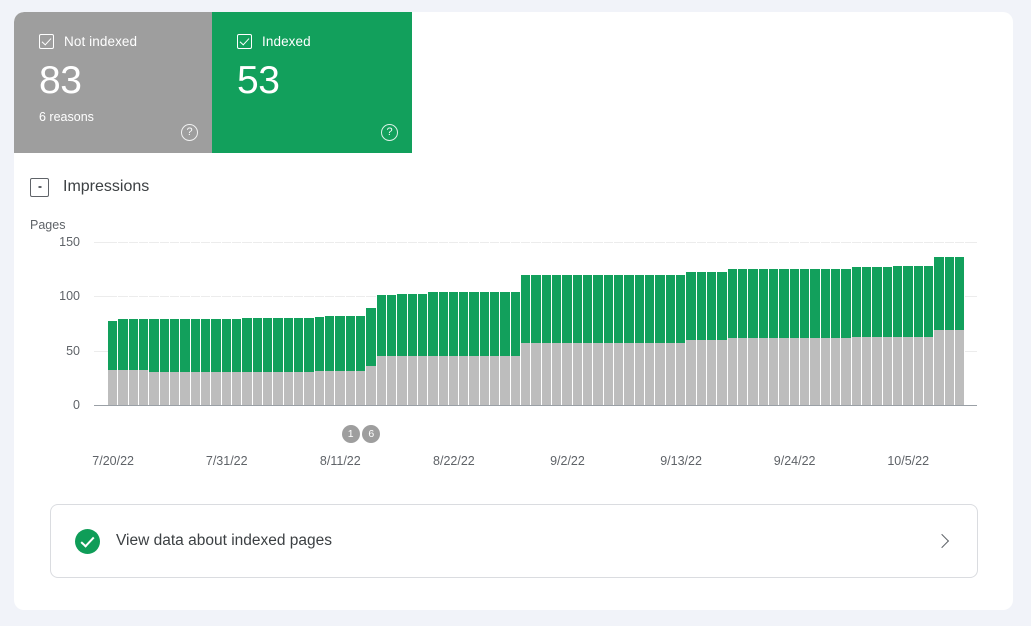 This screenshot has width=1031, height=626. Describe the element at coordinates (89, 187) in the screenshot. I see `impressions-toggle: Impressions` at that location.